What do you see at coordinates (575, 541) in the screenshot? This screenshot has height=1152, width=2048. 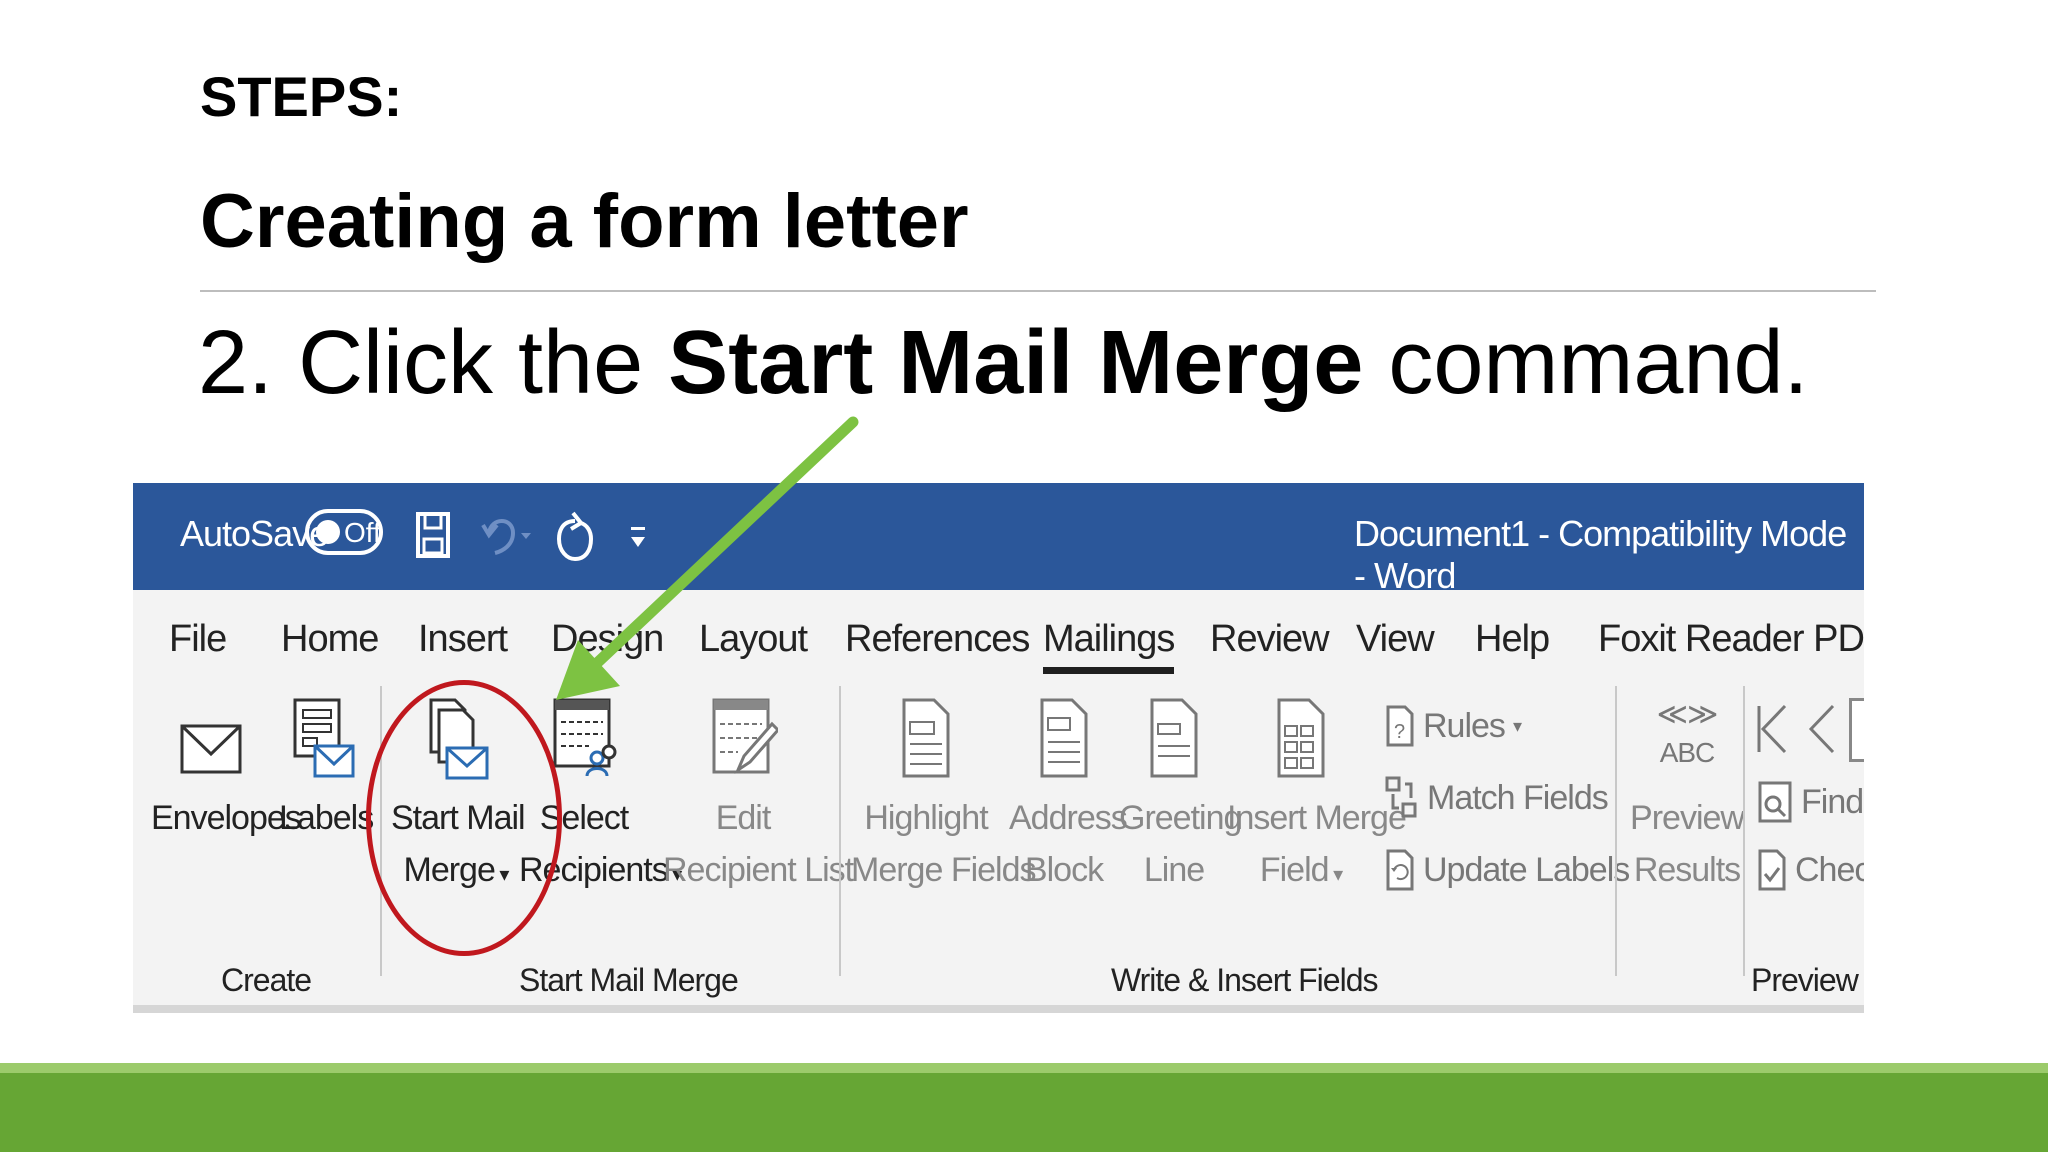 I see `redo-icon` at bounding box center [575, 541].